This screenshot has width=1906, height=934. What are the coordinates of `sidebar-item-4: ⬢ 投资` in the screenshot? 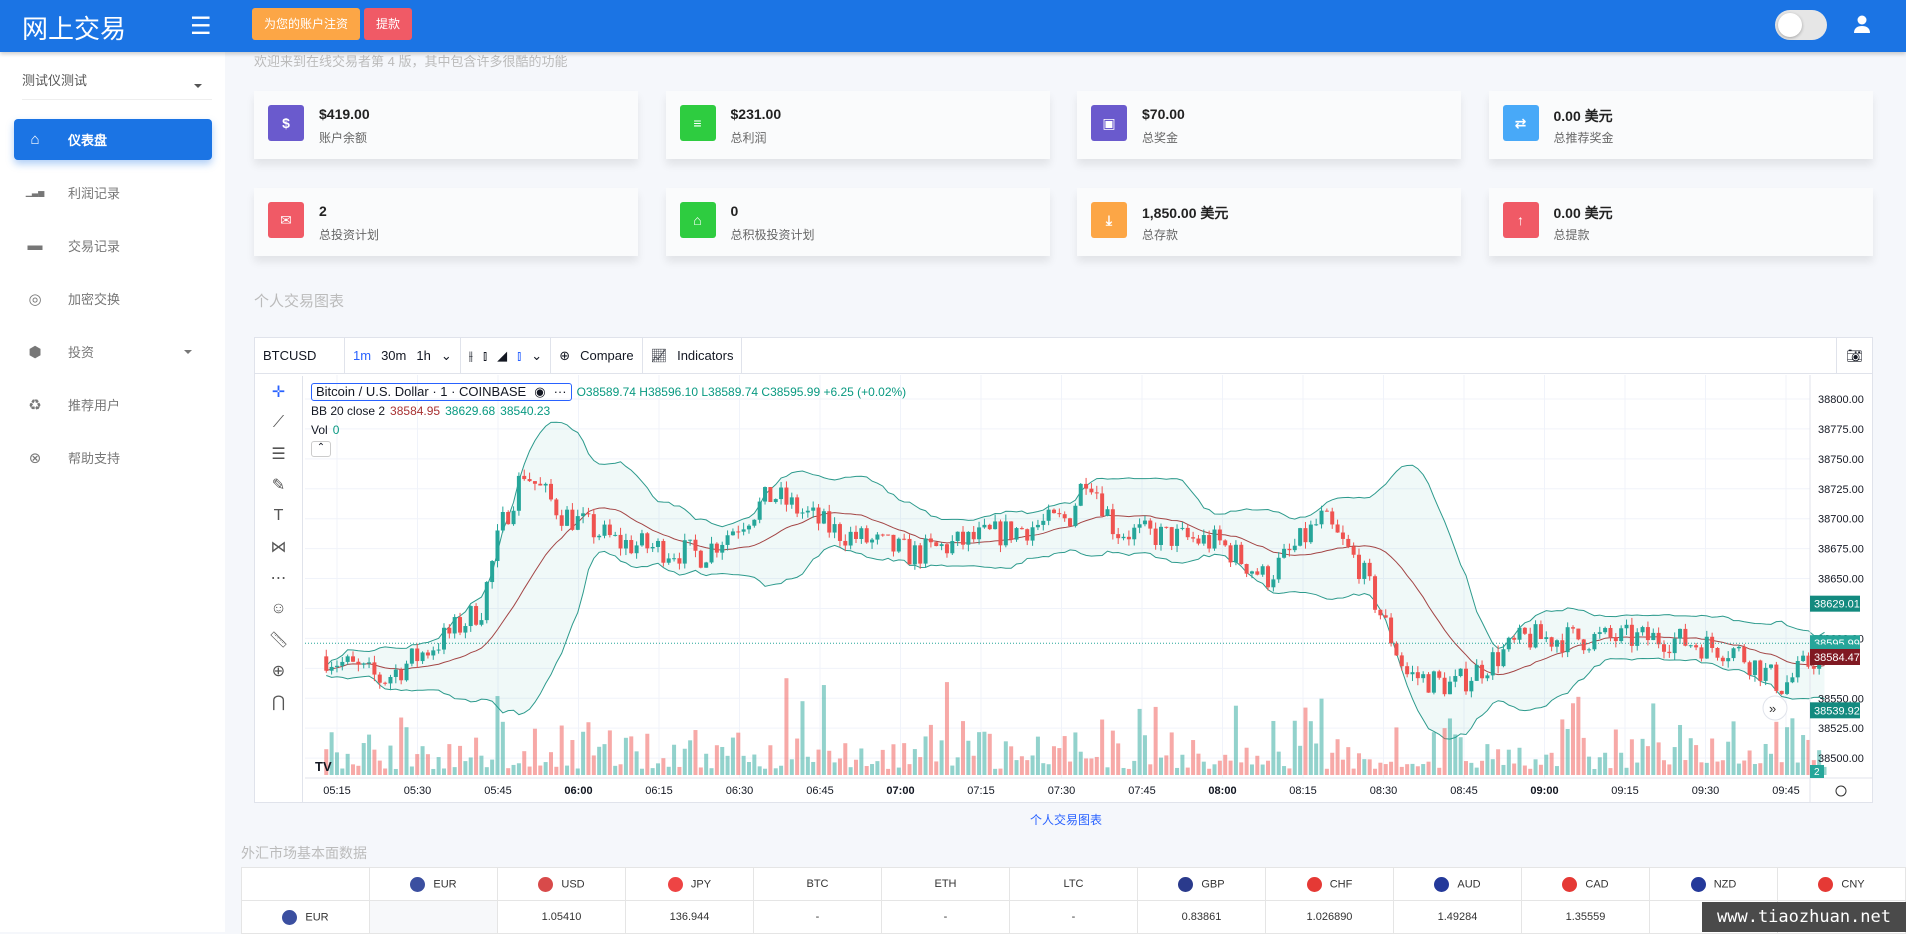 It's located at (113, 351).